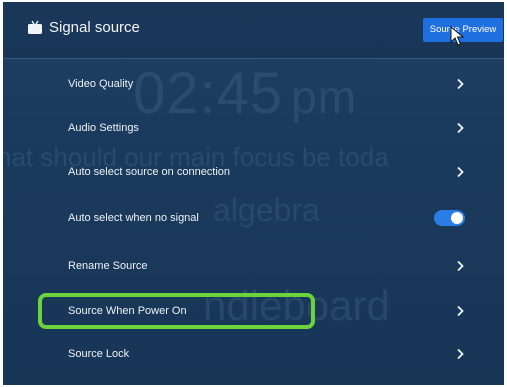 Image resolution: width=507 pixels, height=387 pixels. Describe the element at coordinates (449, 218) in the screenshot. I see `auto-select-toggle` at that location.